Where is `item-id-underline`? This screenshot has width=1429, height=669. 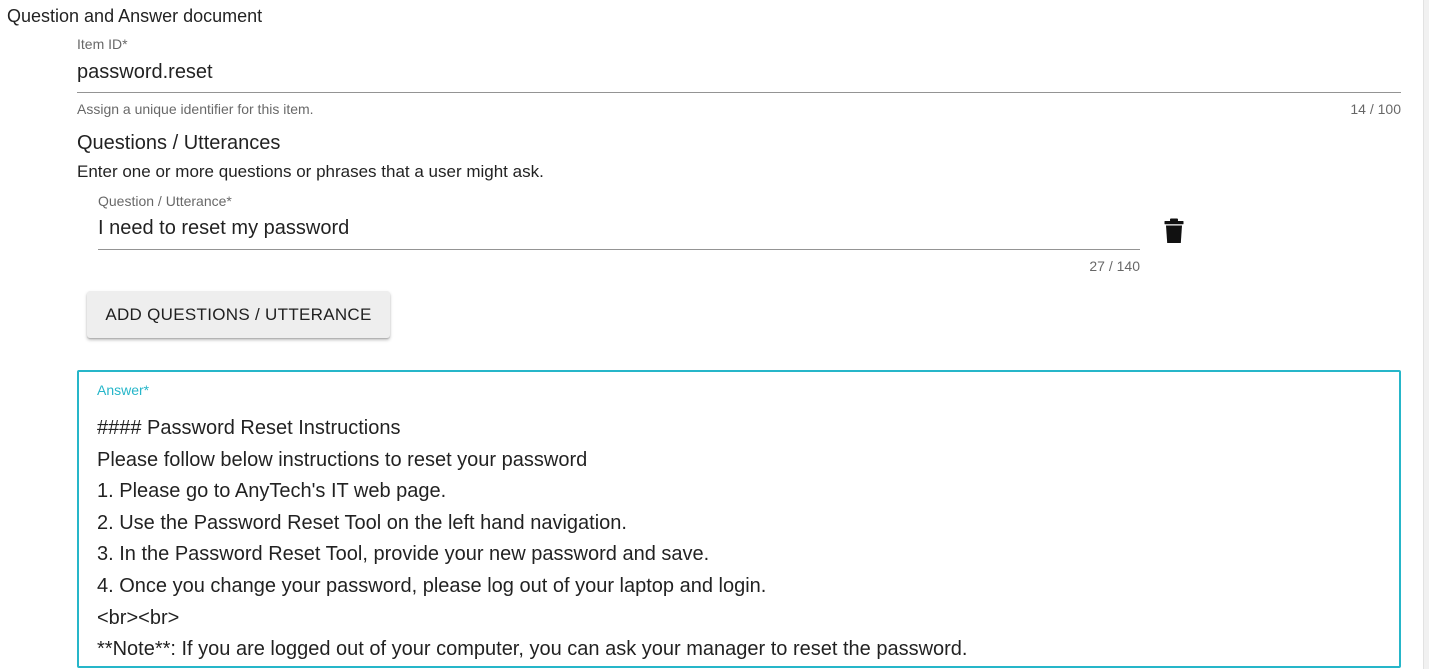 item-id-underline is located at coordinates (739, 92).